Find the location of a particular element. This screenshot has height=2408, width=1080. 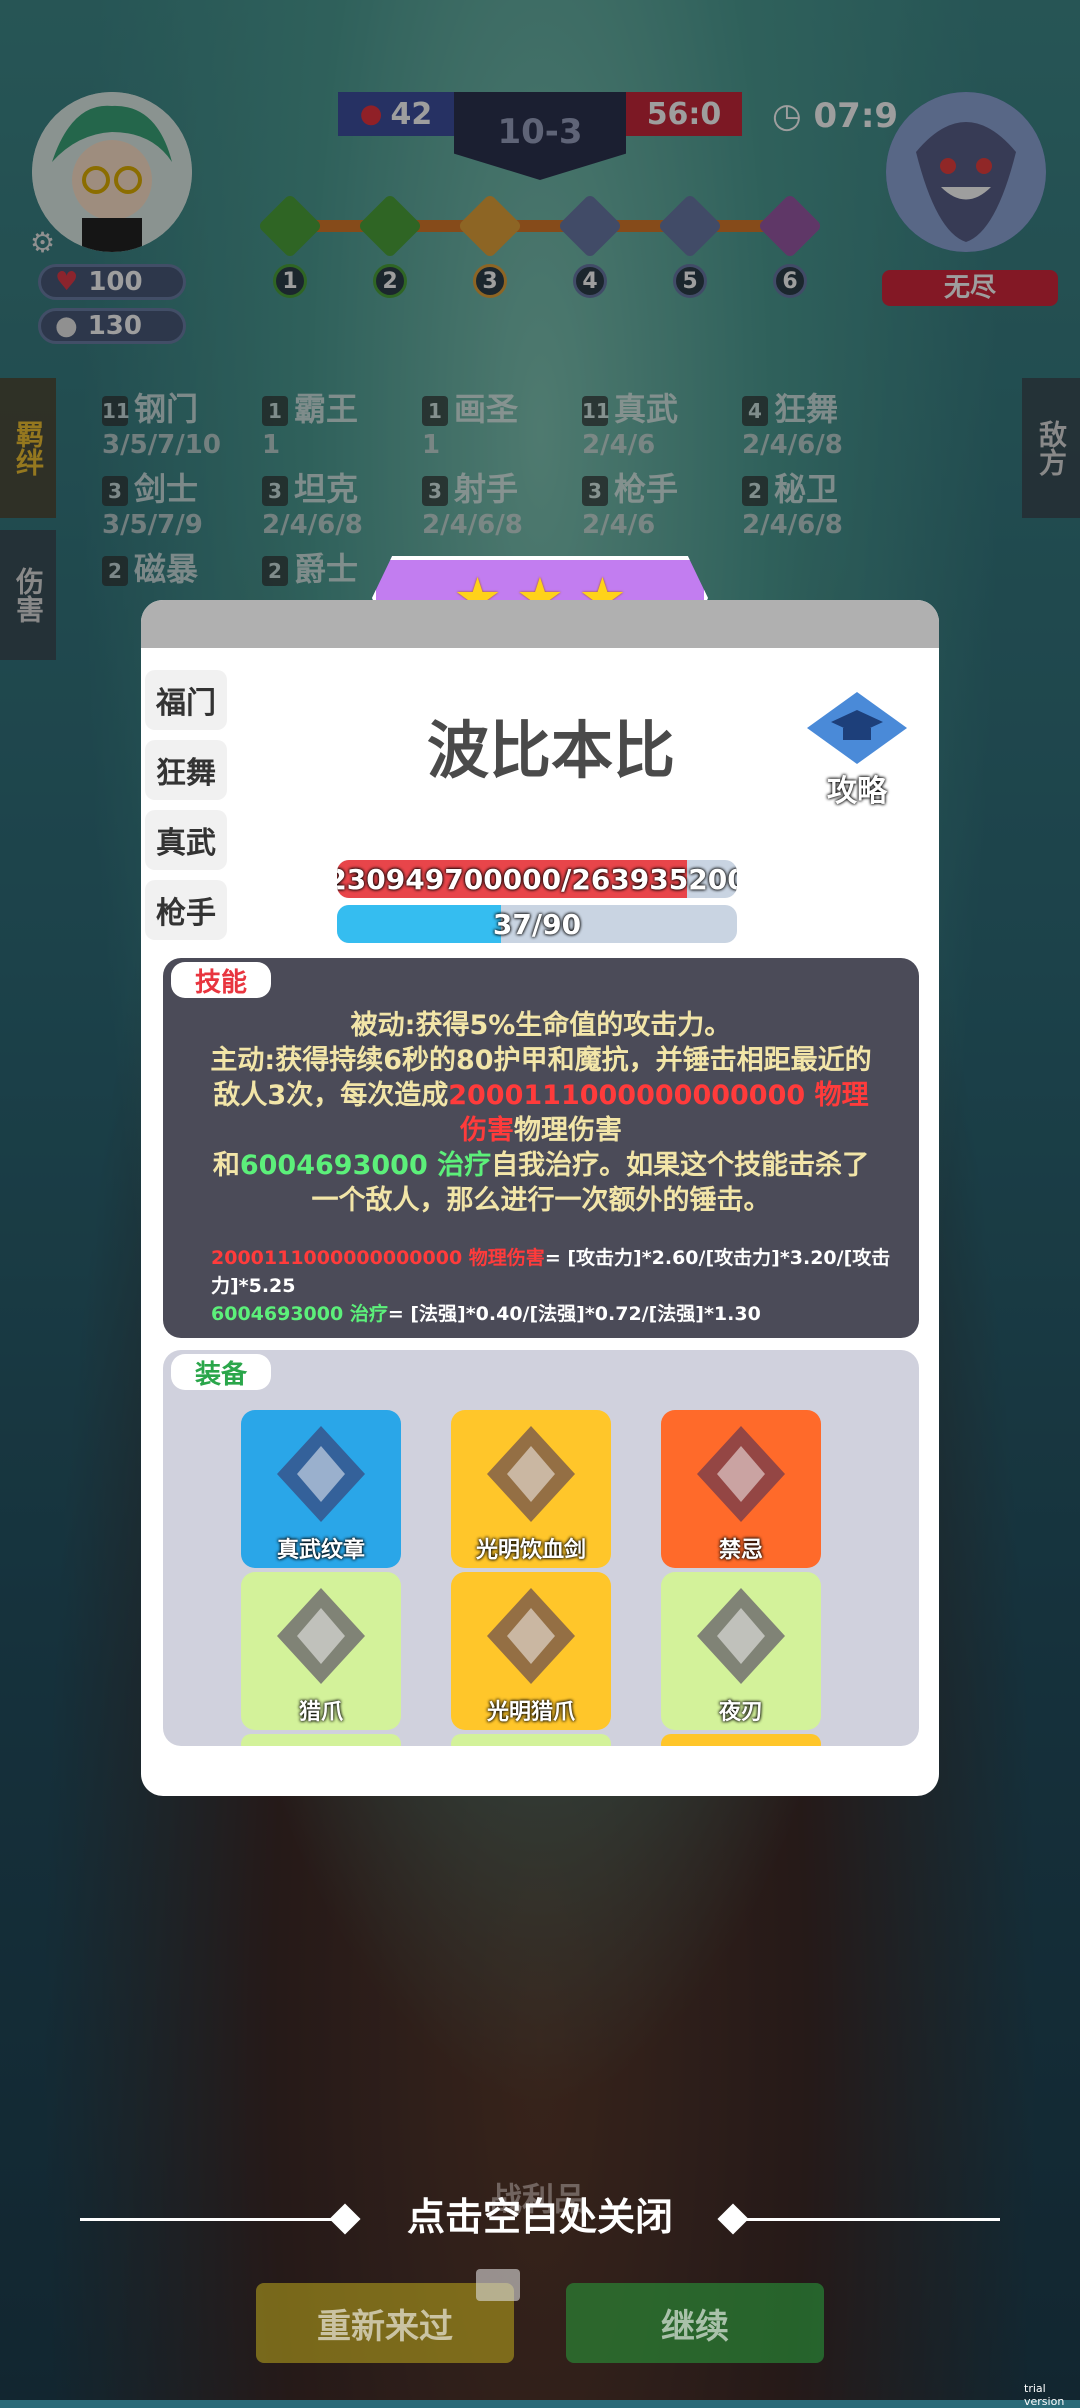

equipment-item: 禁忌 is located at coordinates (741, 1489).